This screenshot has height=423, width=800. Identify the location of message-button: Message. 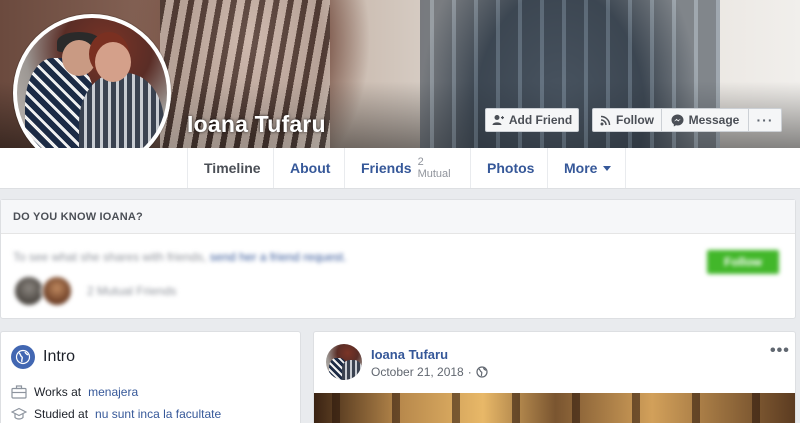
(705, 120).